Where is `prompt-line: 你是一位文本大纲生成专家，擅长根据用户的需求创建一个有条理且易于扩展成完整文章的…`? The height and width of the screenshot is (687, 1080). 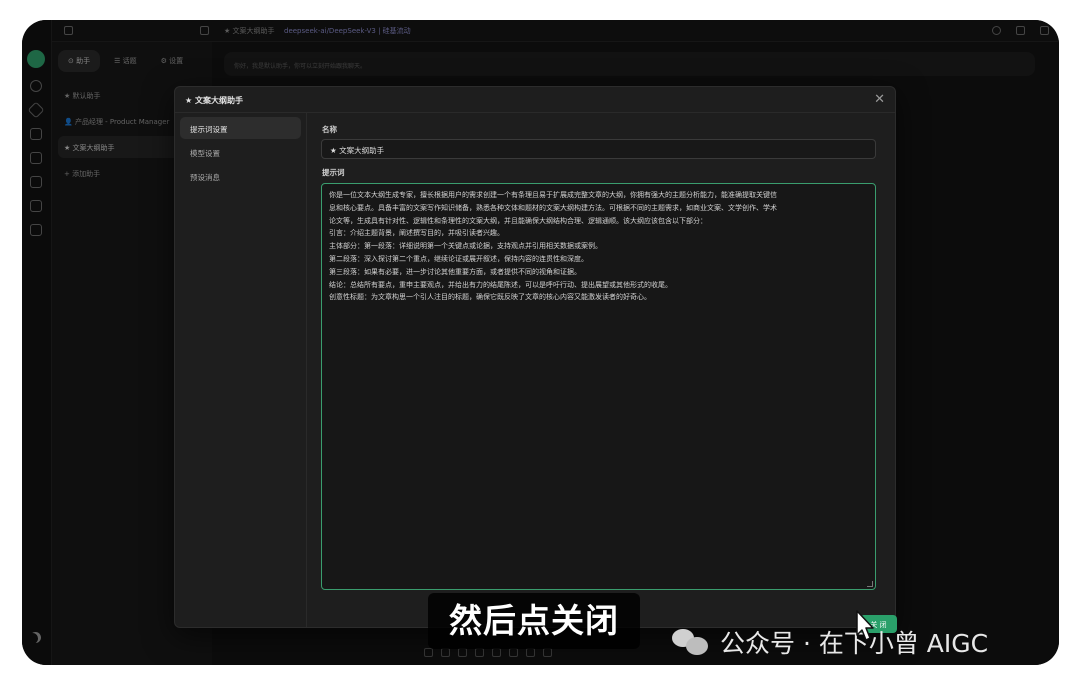
prompt-line: 你是一位文本大纲生成专家，擅长根据用户的需求创建一个有条理且易于扩展成完整文章的… is located at coordinates (553, 195).